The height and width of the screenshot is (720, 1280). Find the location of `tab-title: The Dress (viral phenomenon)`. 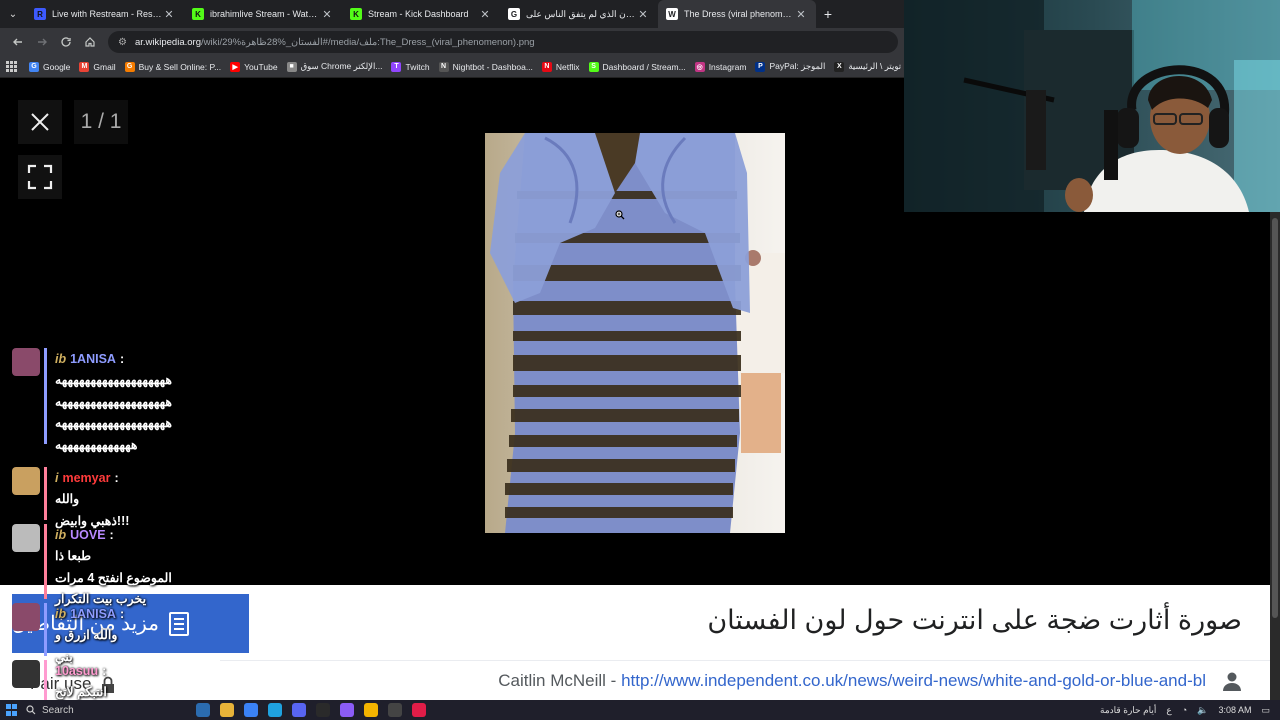

tab-title: The Dress (viral phenomenon) is located at coordinates (739, 14).